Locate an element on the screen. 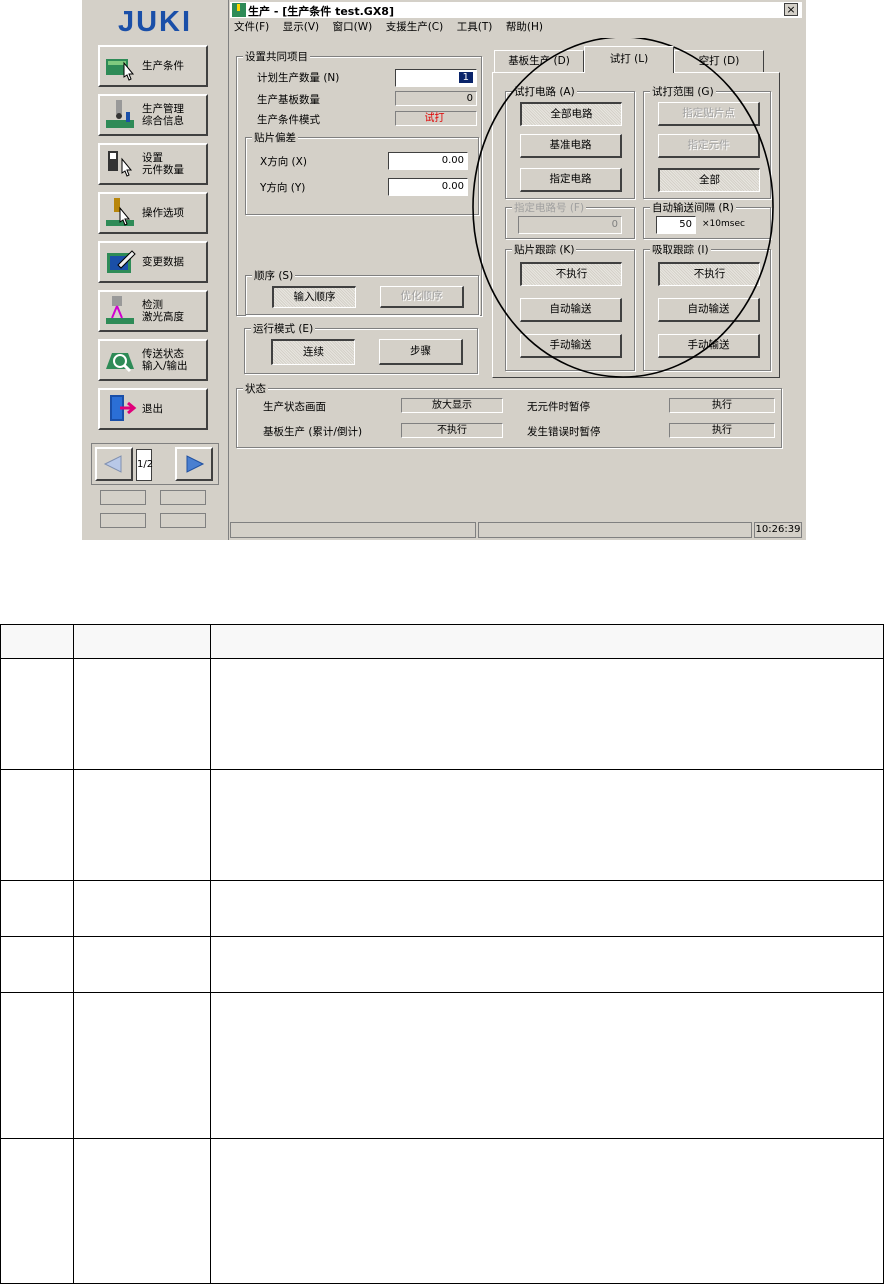 The height and width of the screenshot is (1286, 885). menu-window: 窗口(W) is located at coordinates (353, 26).